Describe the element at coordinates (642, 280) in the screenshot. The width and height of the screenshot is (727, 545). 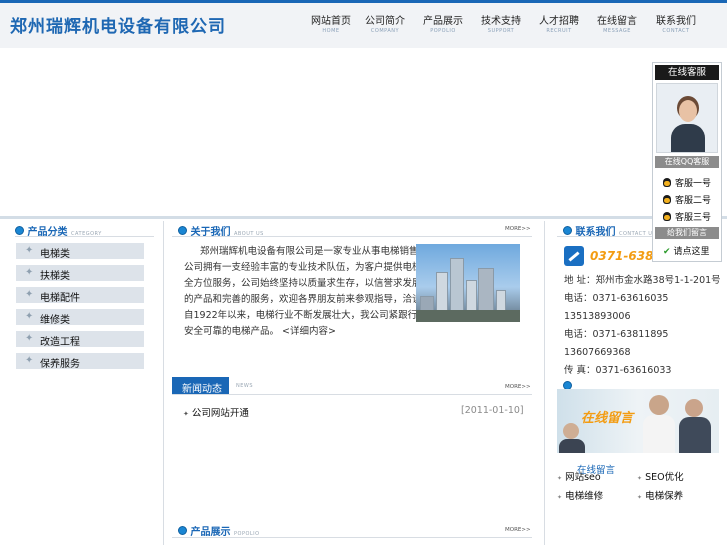
I see `contact-address: 地 址：郑州市金水路38号1-1-201号` at that location.